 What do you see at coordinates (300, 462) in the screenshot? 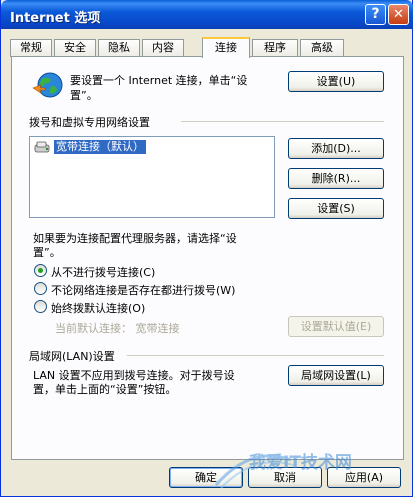
I see `watermark-text: 我爱IT技术网` at bounding box center [300, 462].